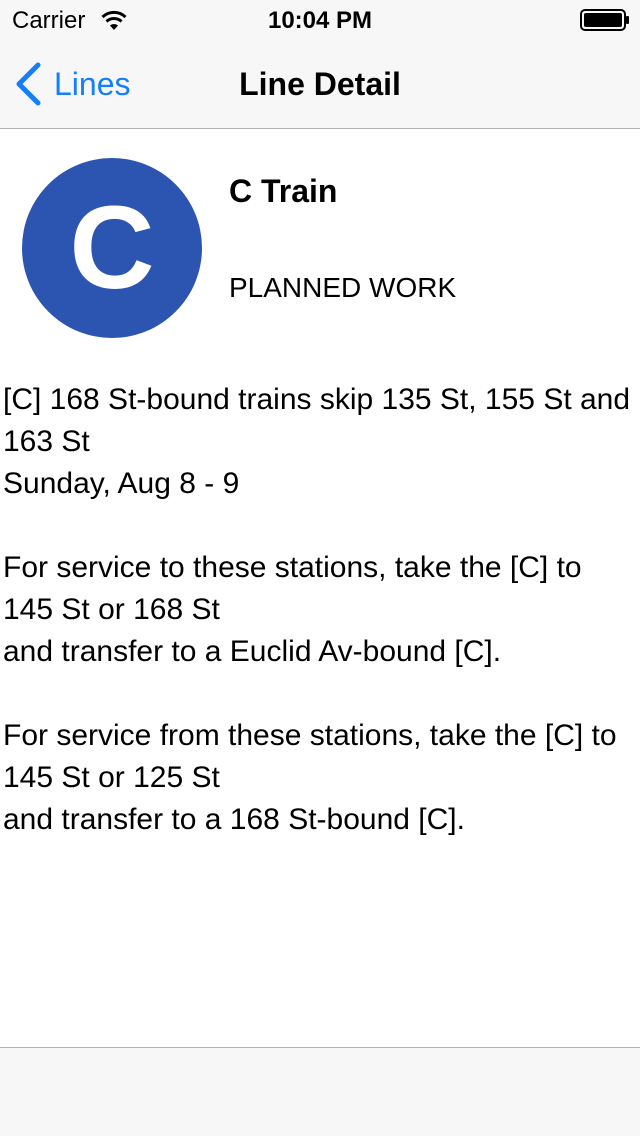 This screenshot has height=1136, width=640. I want to click on battery-icon, so click(604, 20).